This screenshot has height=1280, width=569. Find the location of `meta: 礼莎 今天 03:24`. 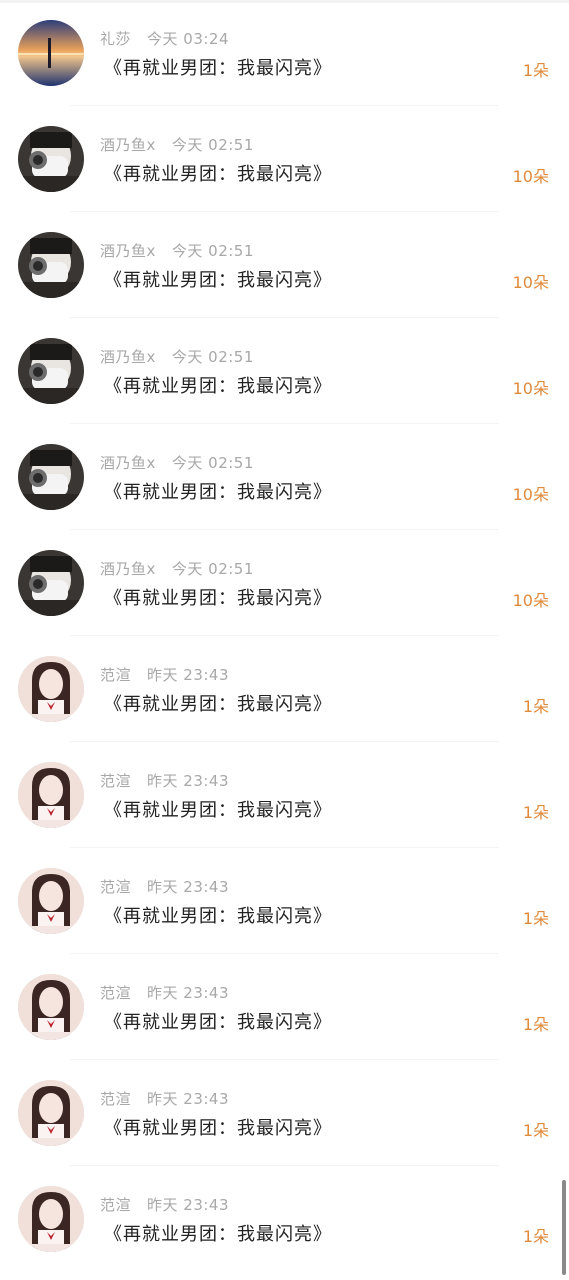

meta: 礼莎 今天 03:24 is located at coordinates (164, 38).